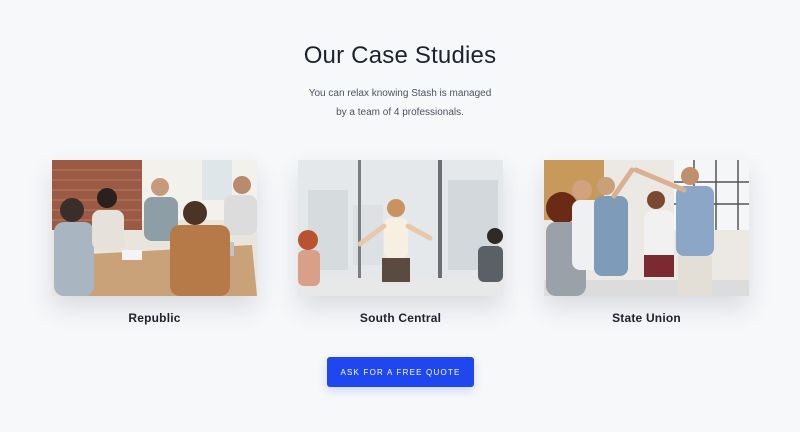 The height and width of the screenshot is (432, 800). Describe the element at coordinates (646, 318) in the screenshot. I see `case-label: State Union` at that location.